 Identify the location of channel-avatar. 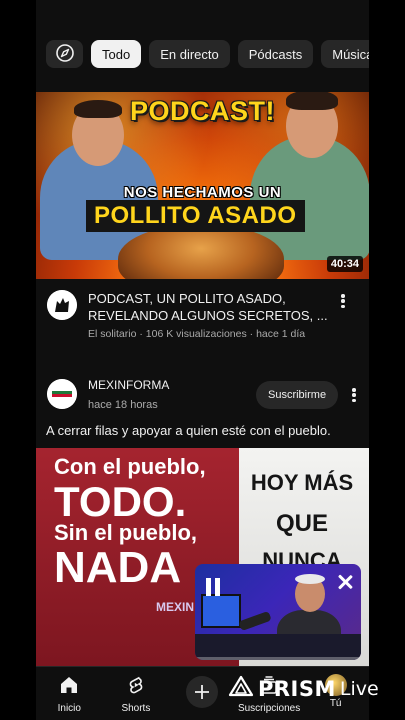
(62, 305).